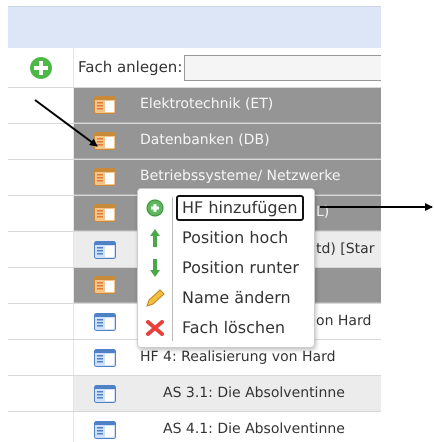 The height and width of the screenshot is (442, 434). Describe the element at coordinates (238, 357) in the screenshot. I see `row-label: HF 4: Realisierung von Hard` at that location.